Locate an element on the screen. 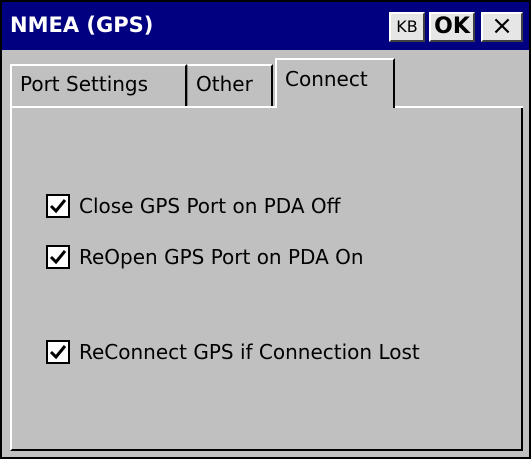 This screenshot has width=531, height=459. close-button: × is located at coordinates (502, 27).